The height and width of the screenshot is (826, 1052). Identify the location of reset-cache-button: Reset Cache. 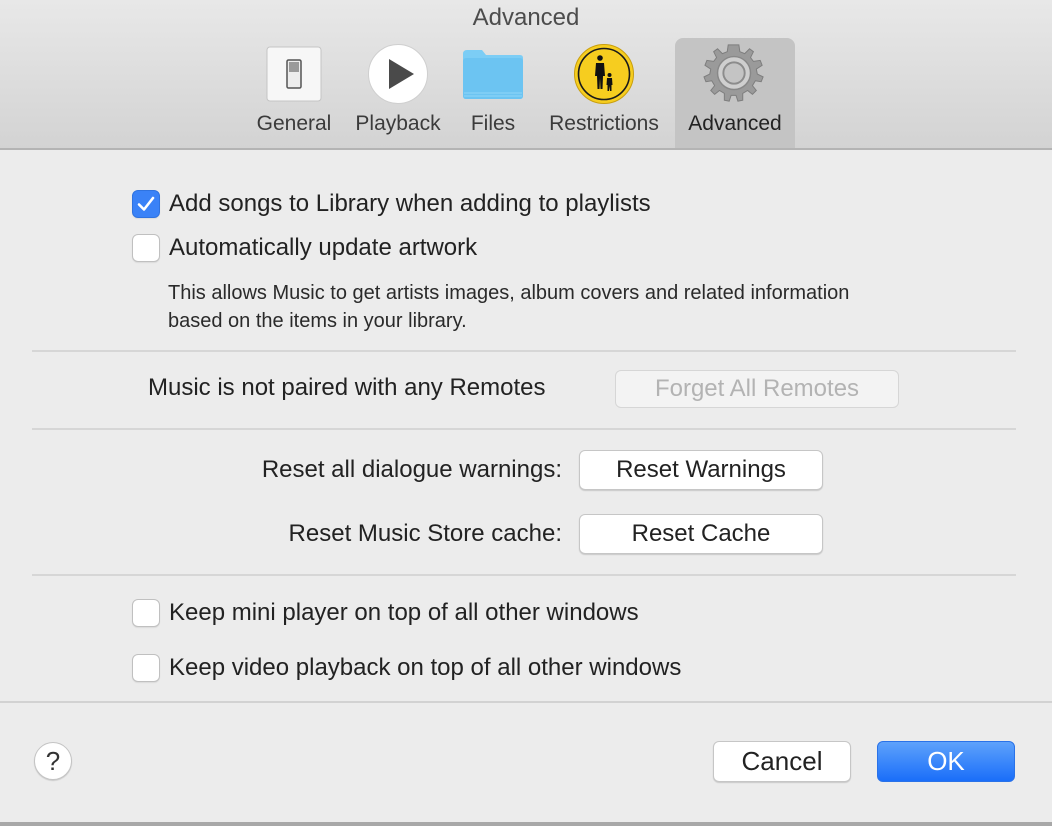
(701, 534).